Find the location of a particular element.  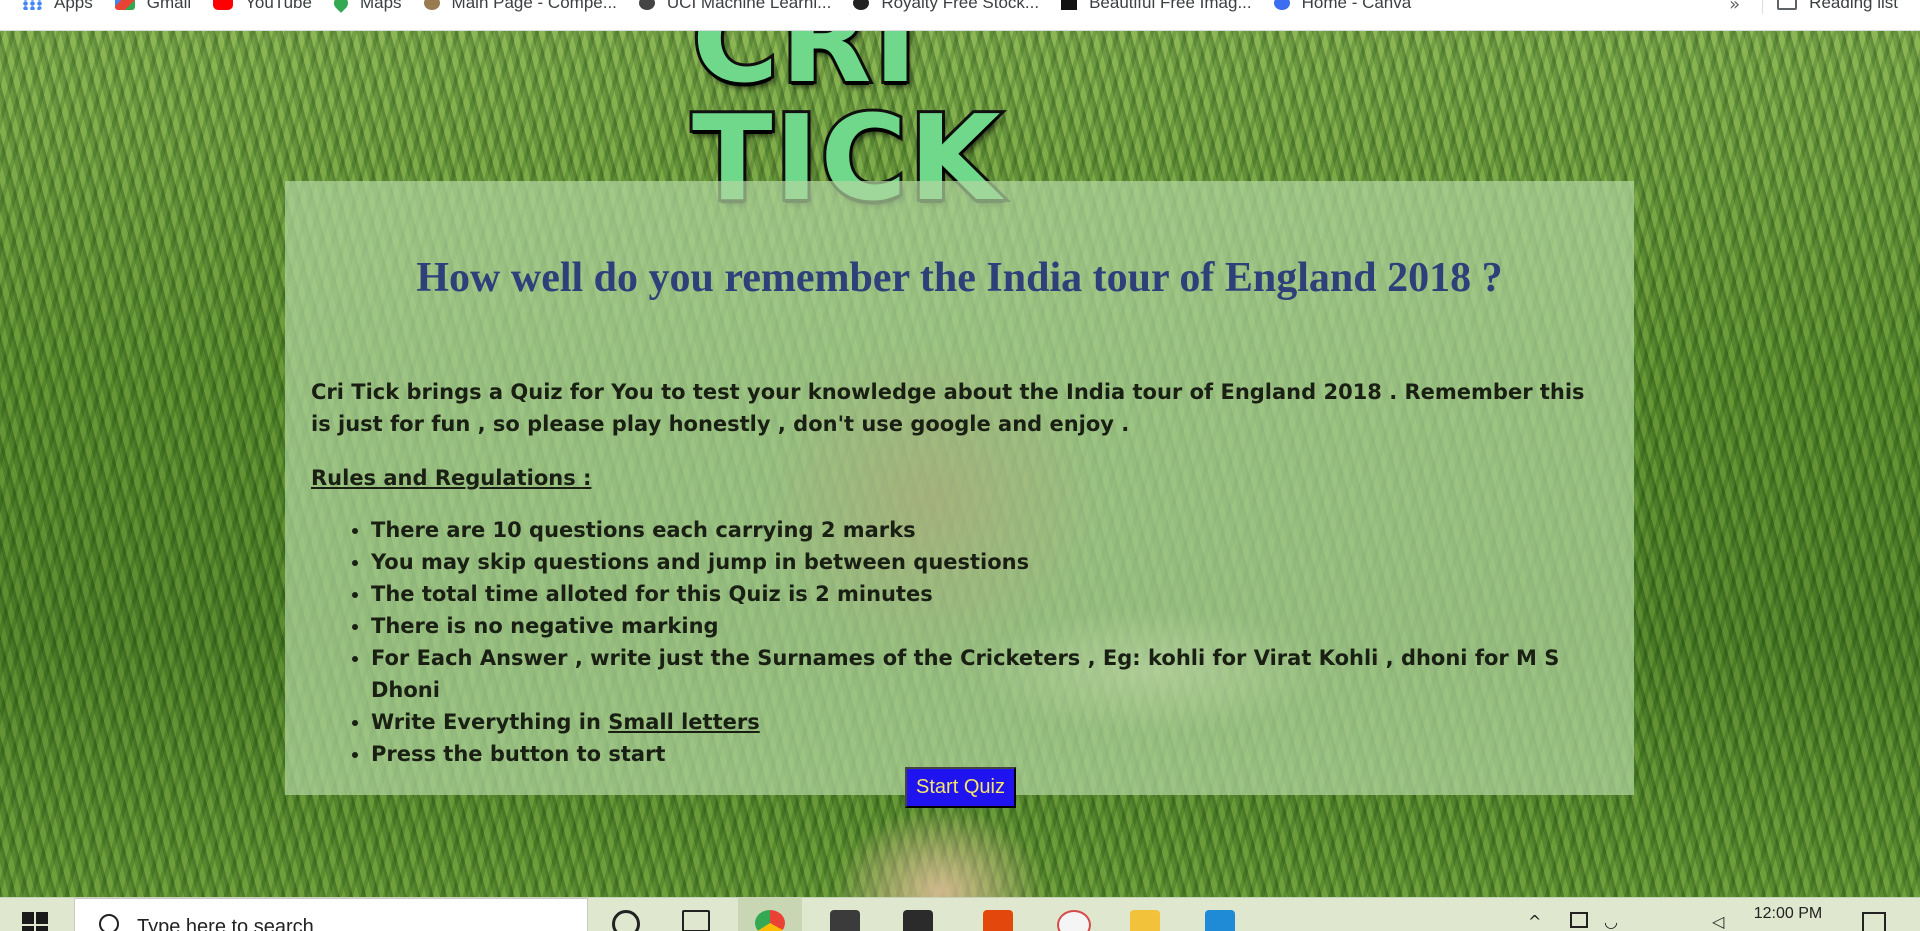

cri-tick-logo: CRI TICK is located at coordinates (959, 99).